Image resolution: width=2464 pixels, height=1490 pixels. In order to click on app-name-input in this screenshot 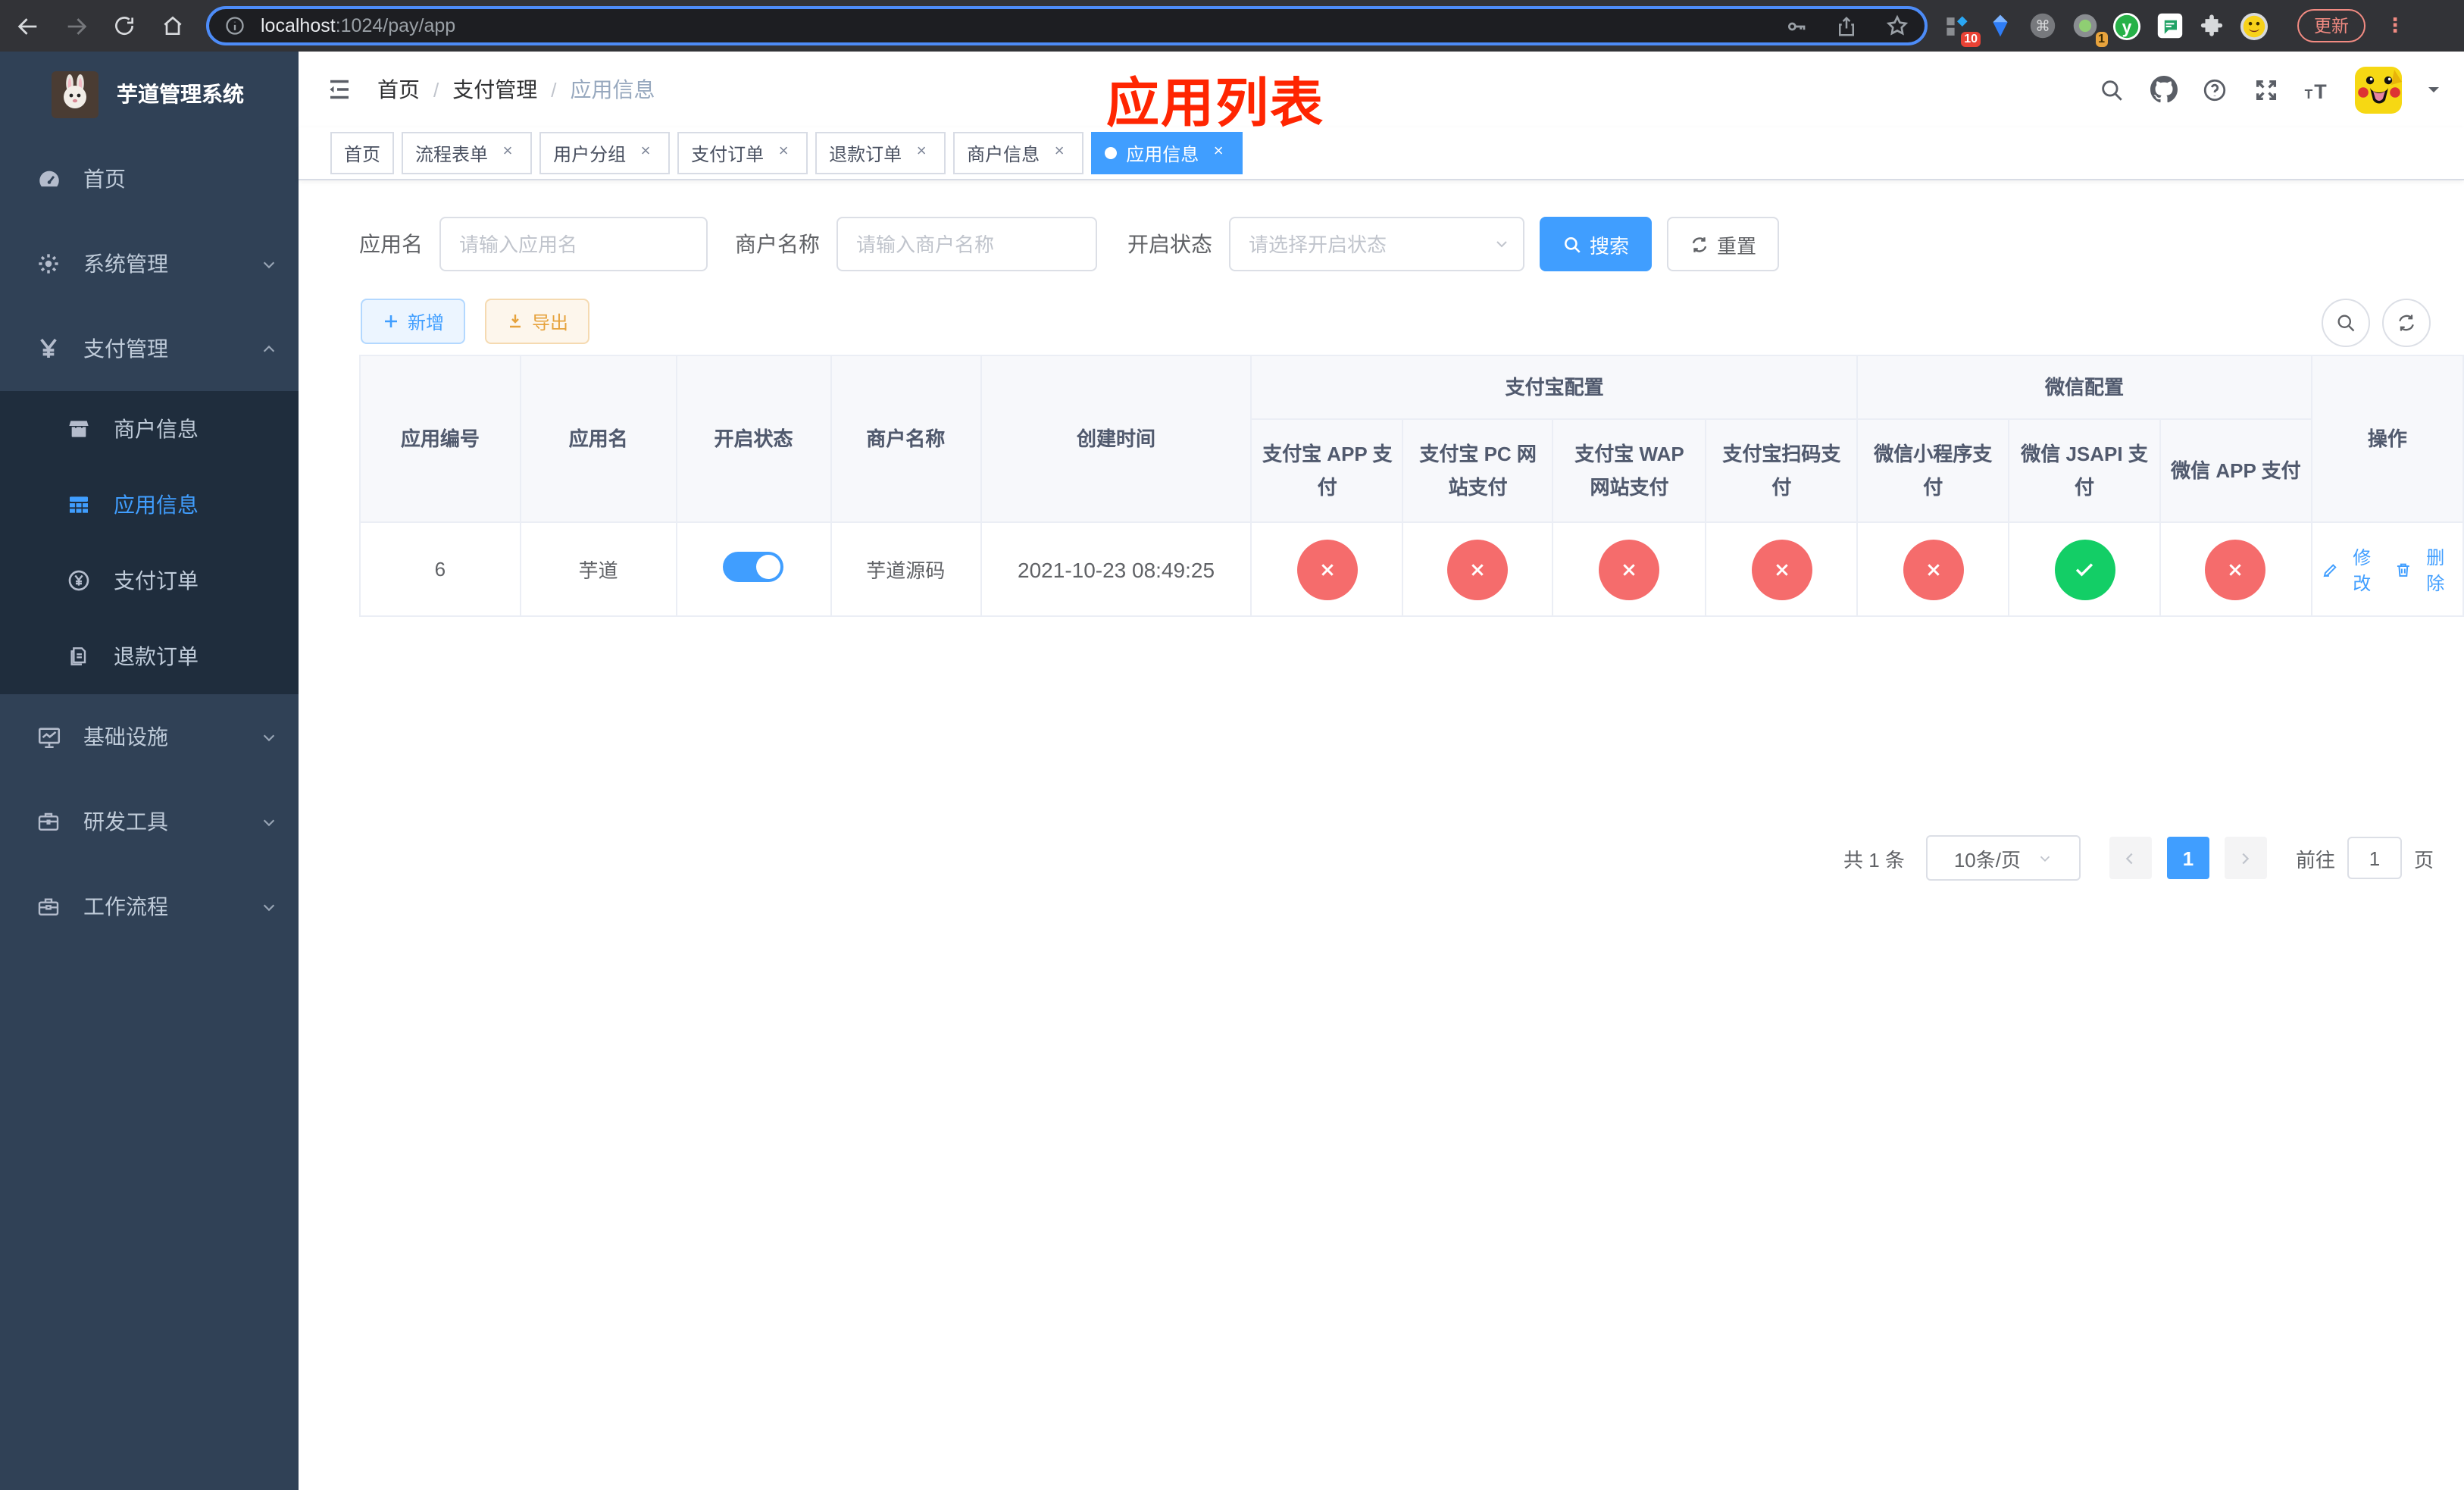, I will do `click(573, 244)`.